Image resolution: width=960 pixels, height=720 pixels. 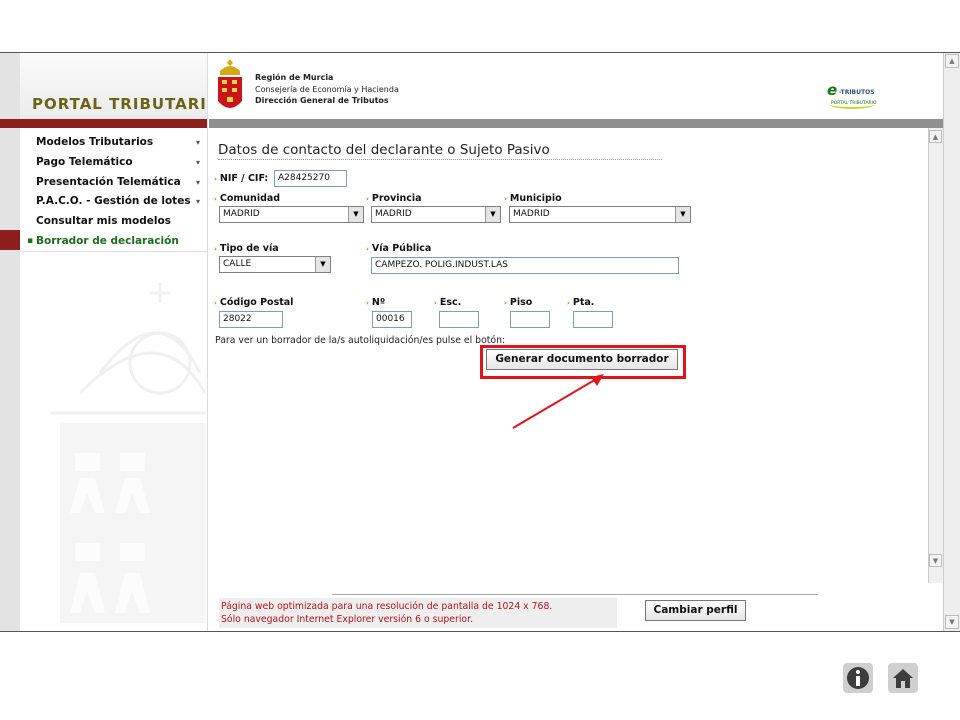 What do you see at coordinates (525, 265) in the screenshot?
I see `via-publica-field: CAMPEZO. POLIG.INDUST.LAS` at bounding box center [525, 265].